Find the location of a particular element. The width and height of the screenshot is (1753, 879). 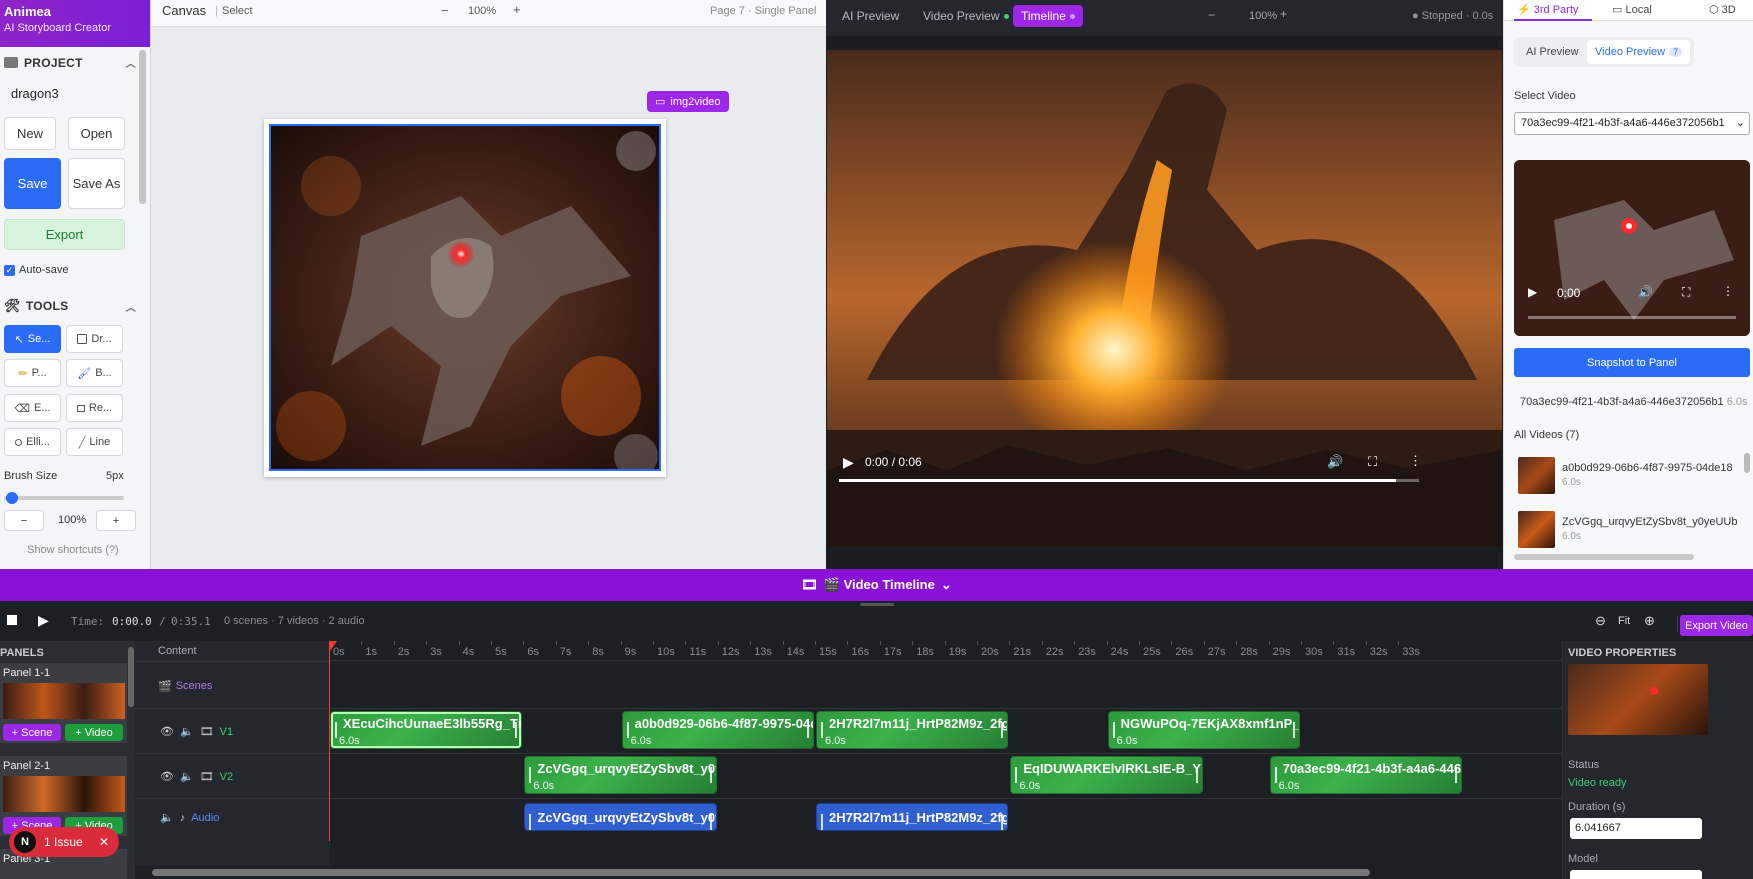

mini-play-icon: ▶ is located at coordinates (1532, 292).